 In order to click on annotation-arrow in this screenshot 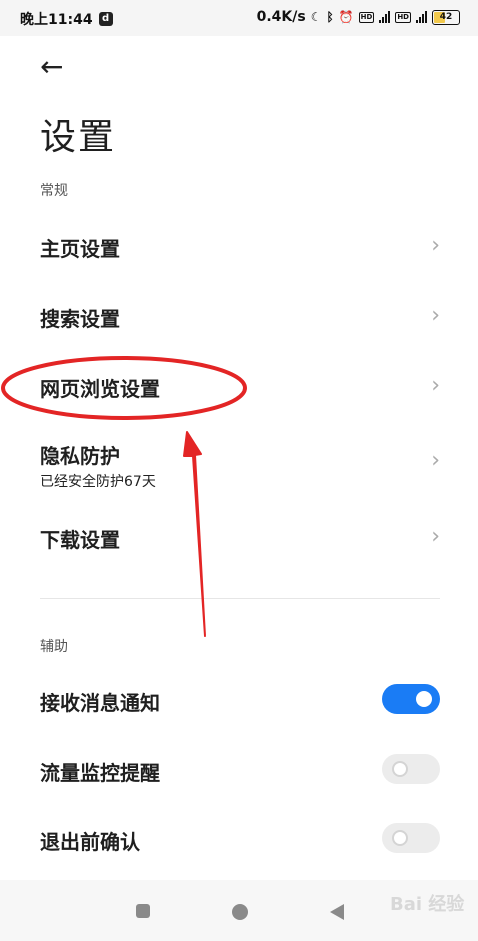, I will do `click(194, 534)`.